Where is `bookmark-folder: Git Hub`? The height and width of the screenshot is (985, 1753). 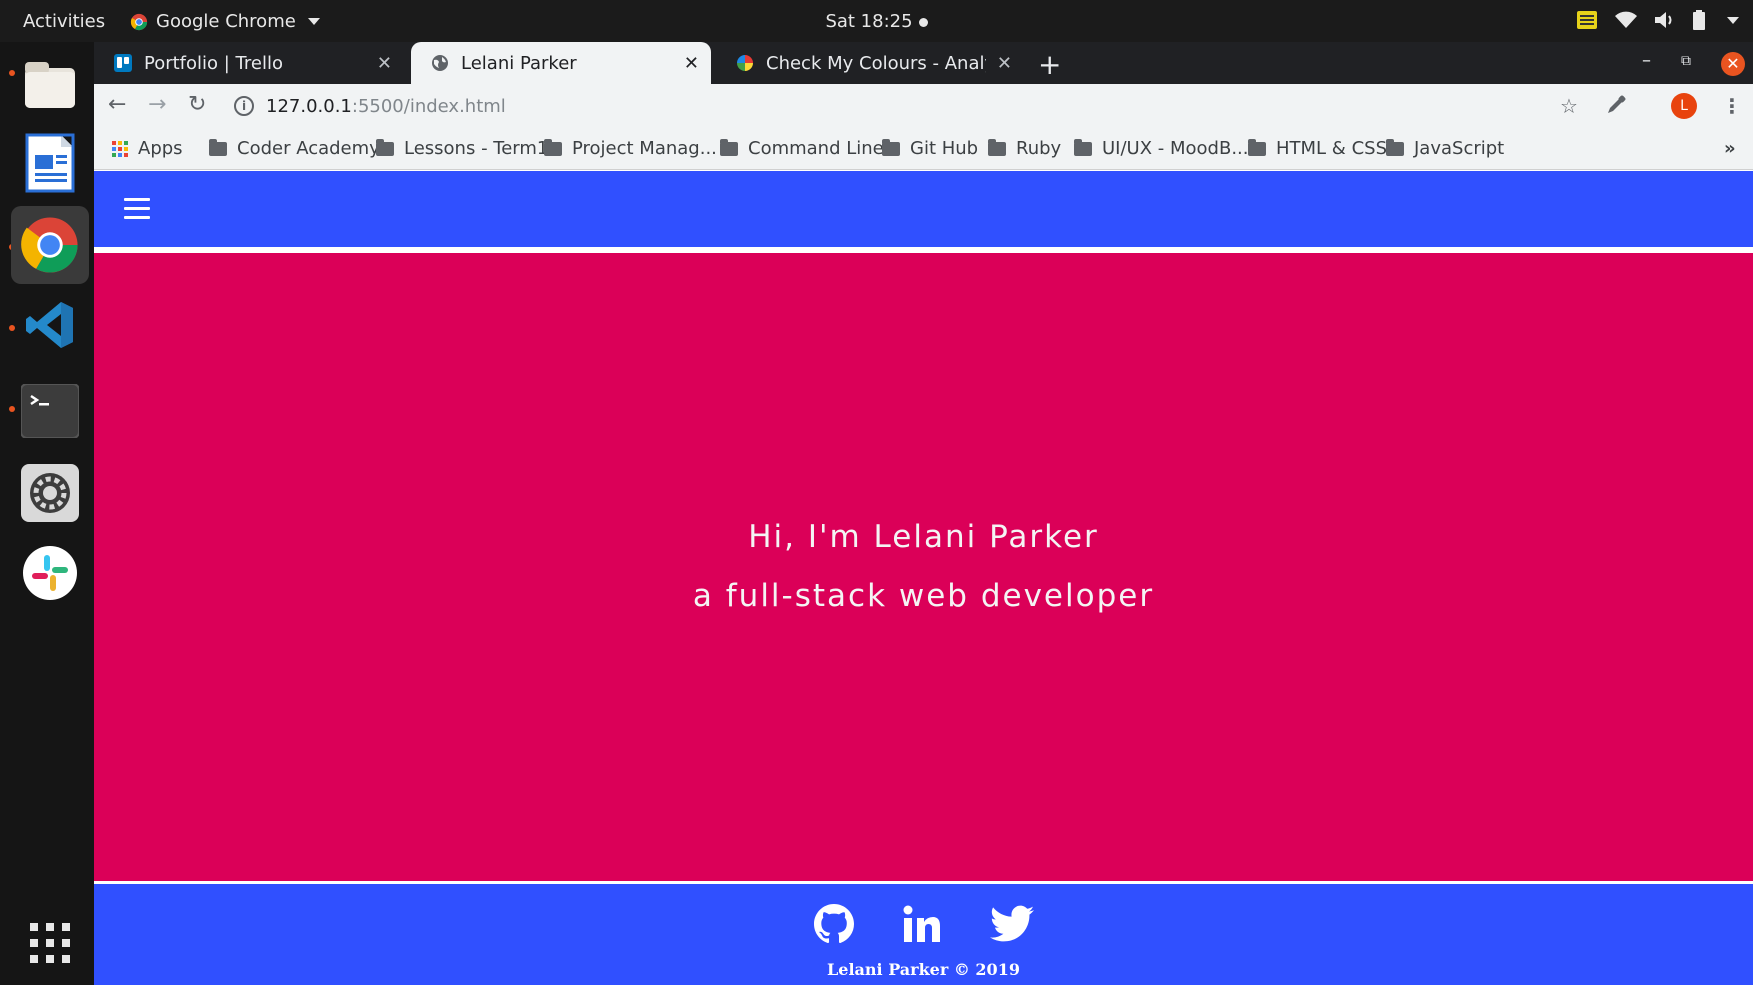
bookmark-folder: Git Hub is located at coordinates (930, 148).